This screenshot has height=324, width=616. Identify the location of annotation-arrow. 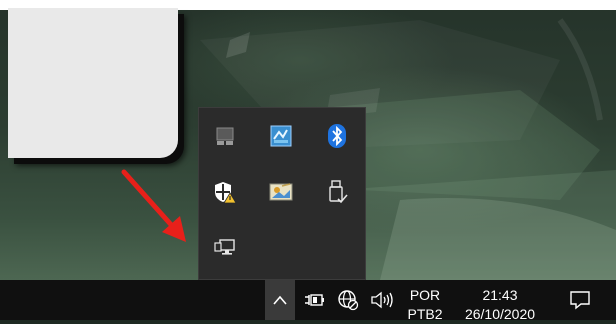
(153, 205).